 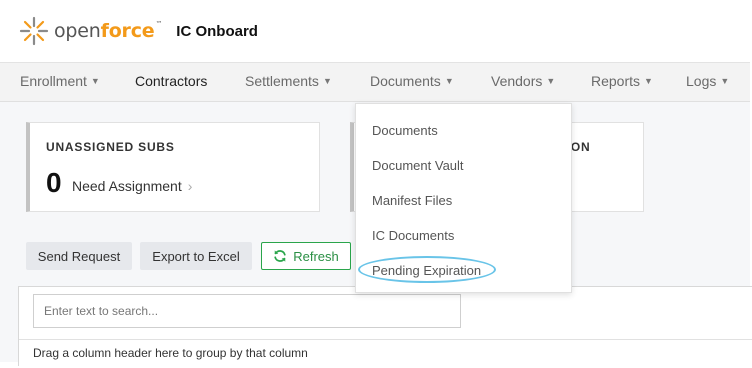 I want to click on nav-settlements: Settlements ▼, so click(x=288, y=81).